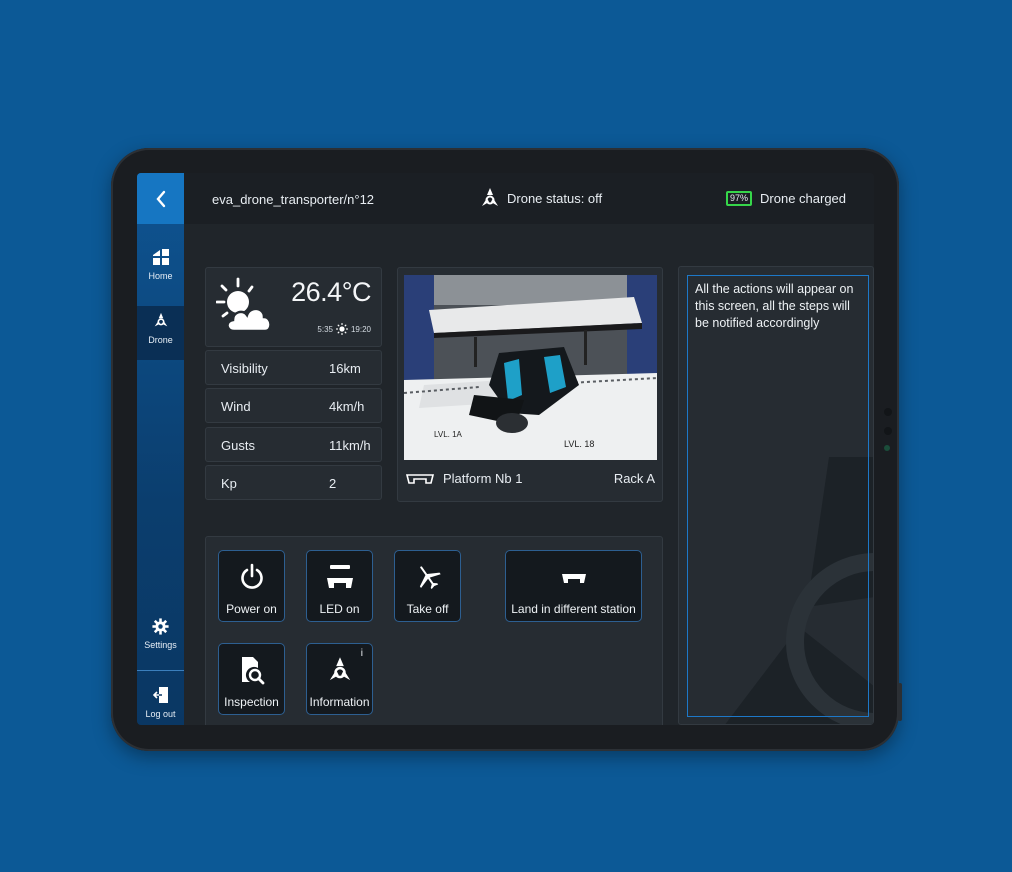 This screenshot has height=872, width=1012. What do you see at coordinates (339, 702) in the screenshot?
I see `button-label: Information` at bounding box center [339, 702].